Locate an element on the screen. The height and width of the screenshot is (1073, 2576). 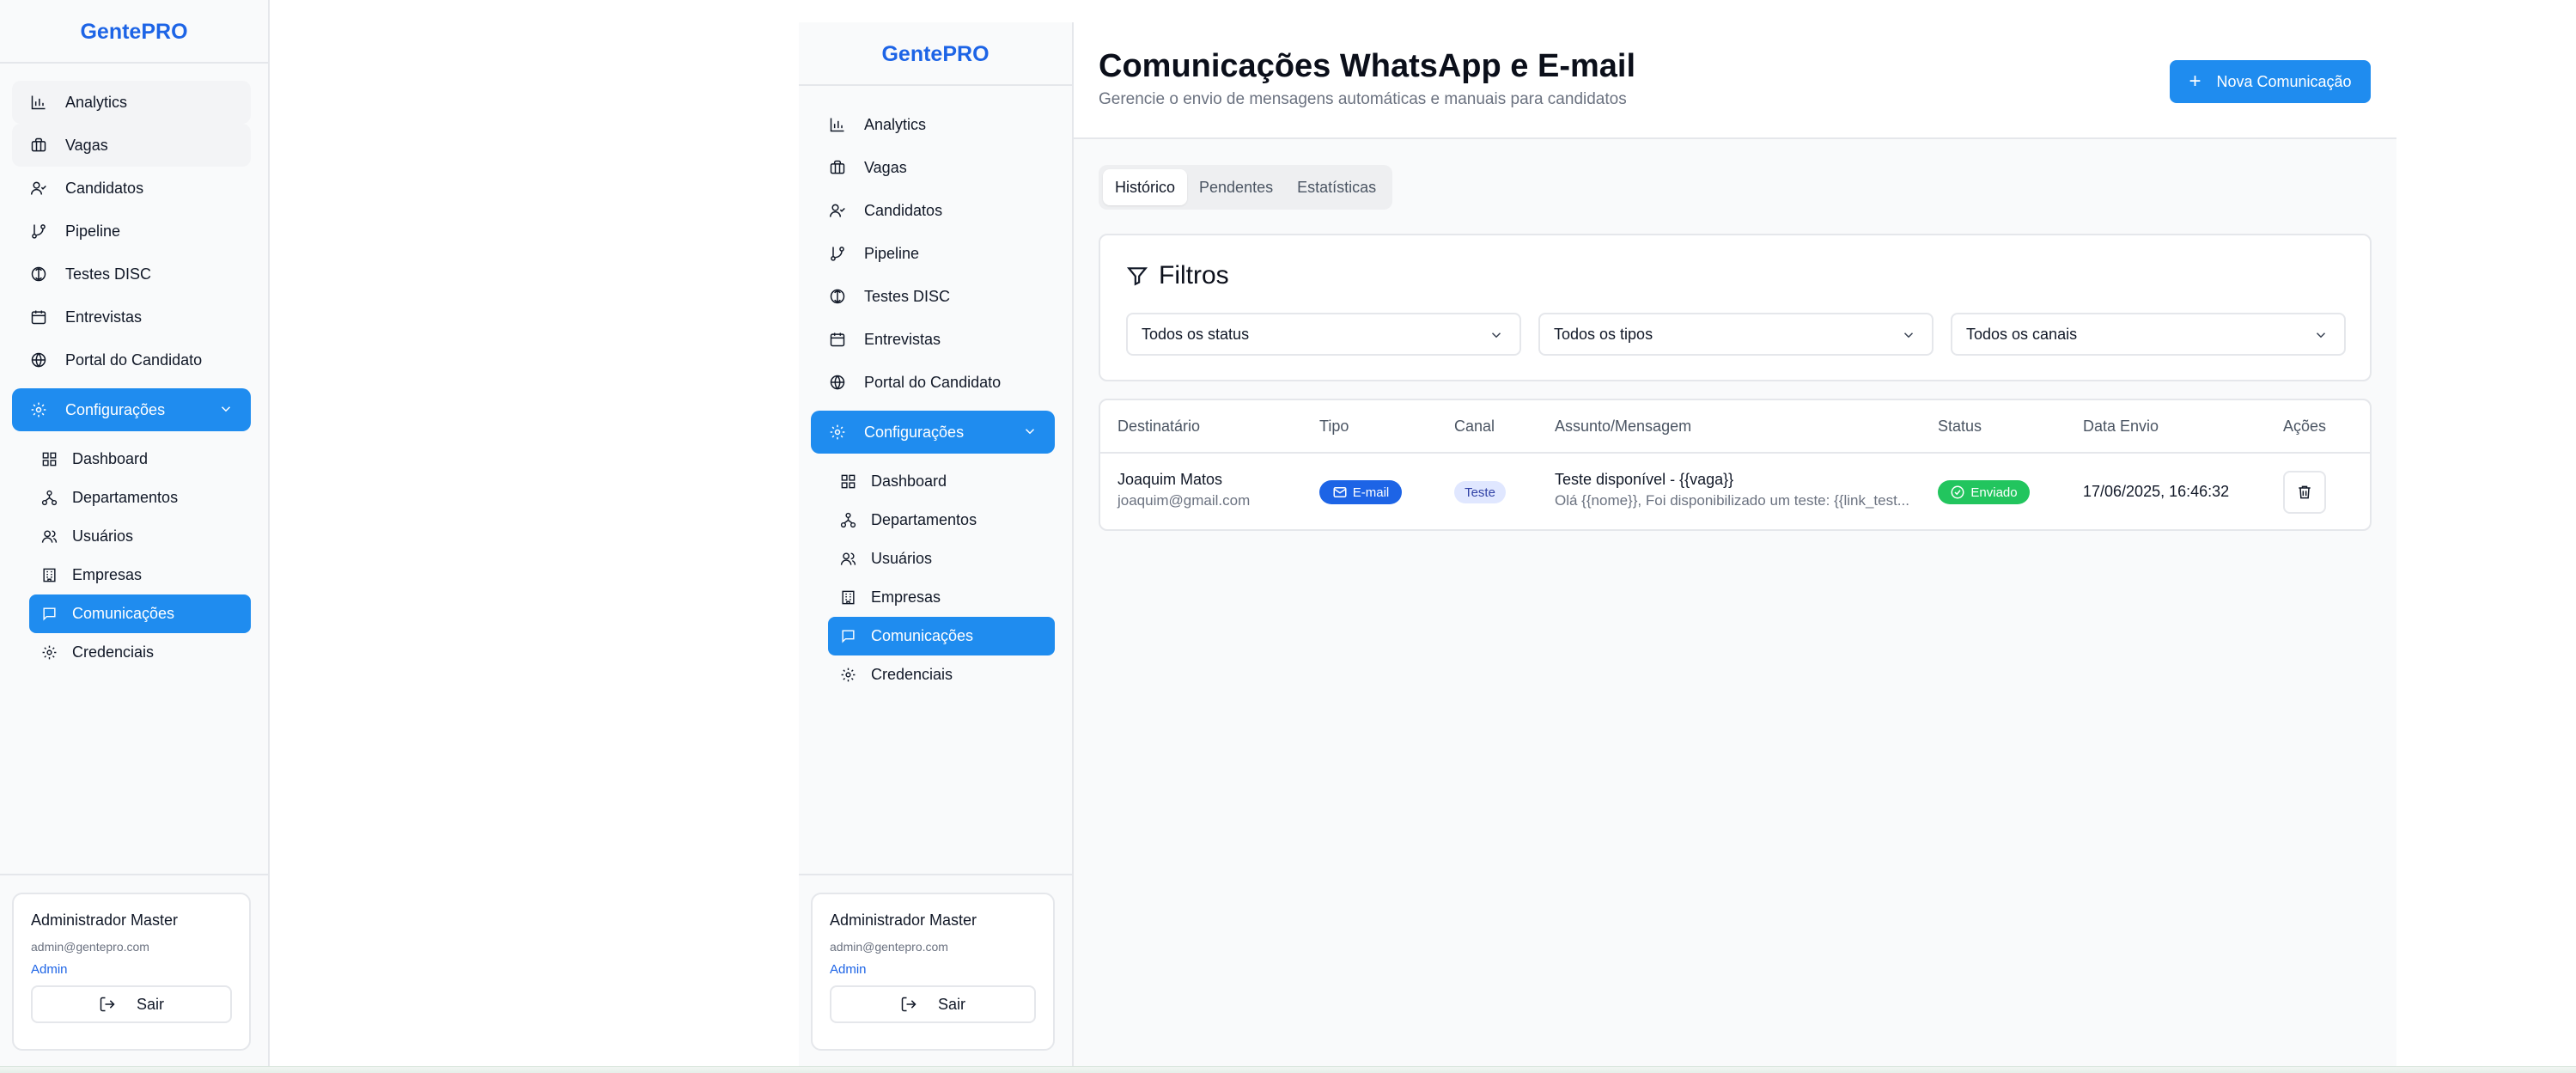
new-communication-button: + Nova Comunicação is located at coordinates (2270, 81).